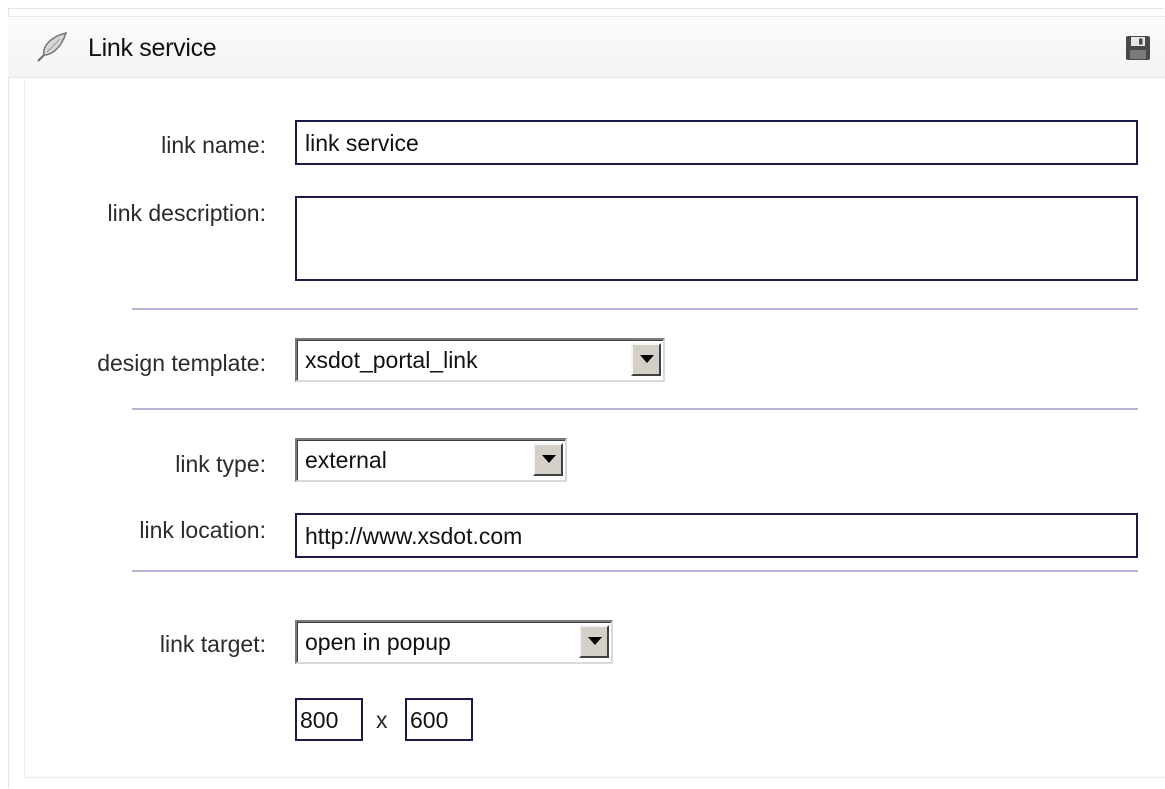 The image size is (1165, 789). I want to click on feather-icon, so click(52, 47).